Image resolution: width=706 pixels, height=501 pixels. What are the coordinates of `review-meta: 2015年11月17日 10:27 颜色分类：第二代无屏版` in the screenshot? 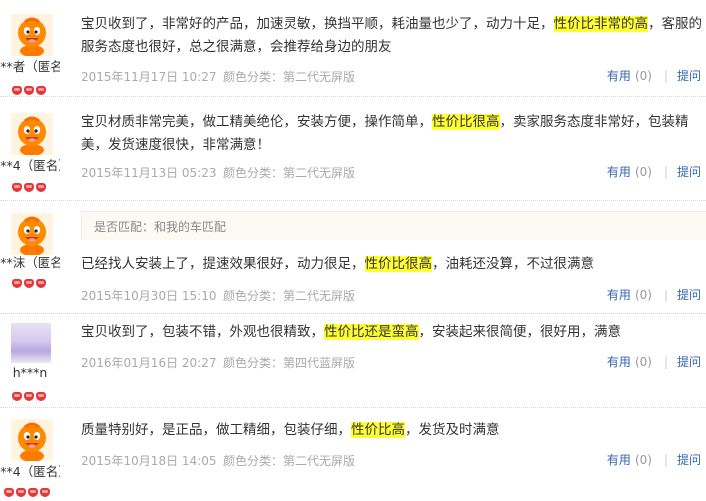 It's located at (218, 76).